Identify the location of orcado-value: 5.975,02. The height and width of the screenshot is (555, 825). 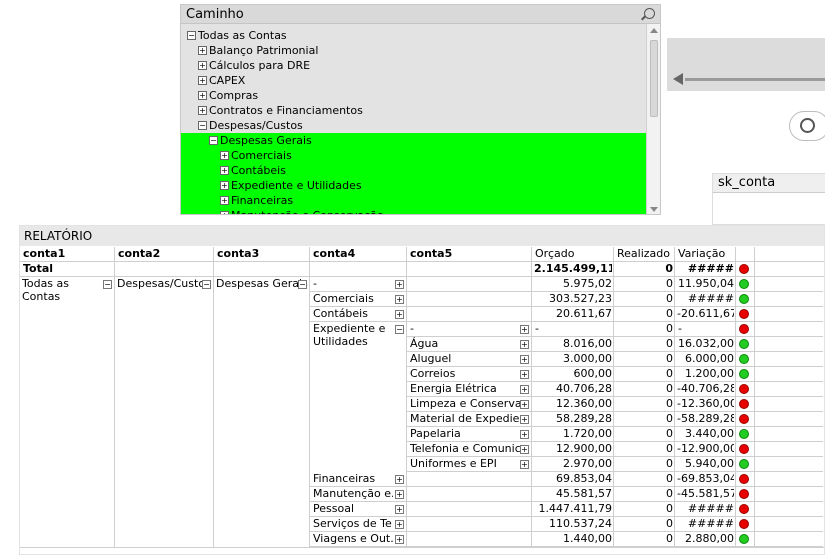
(587, 283).